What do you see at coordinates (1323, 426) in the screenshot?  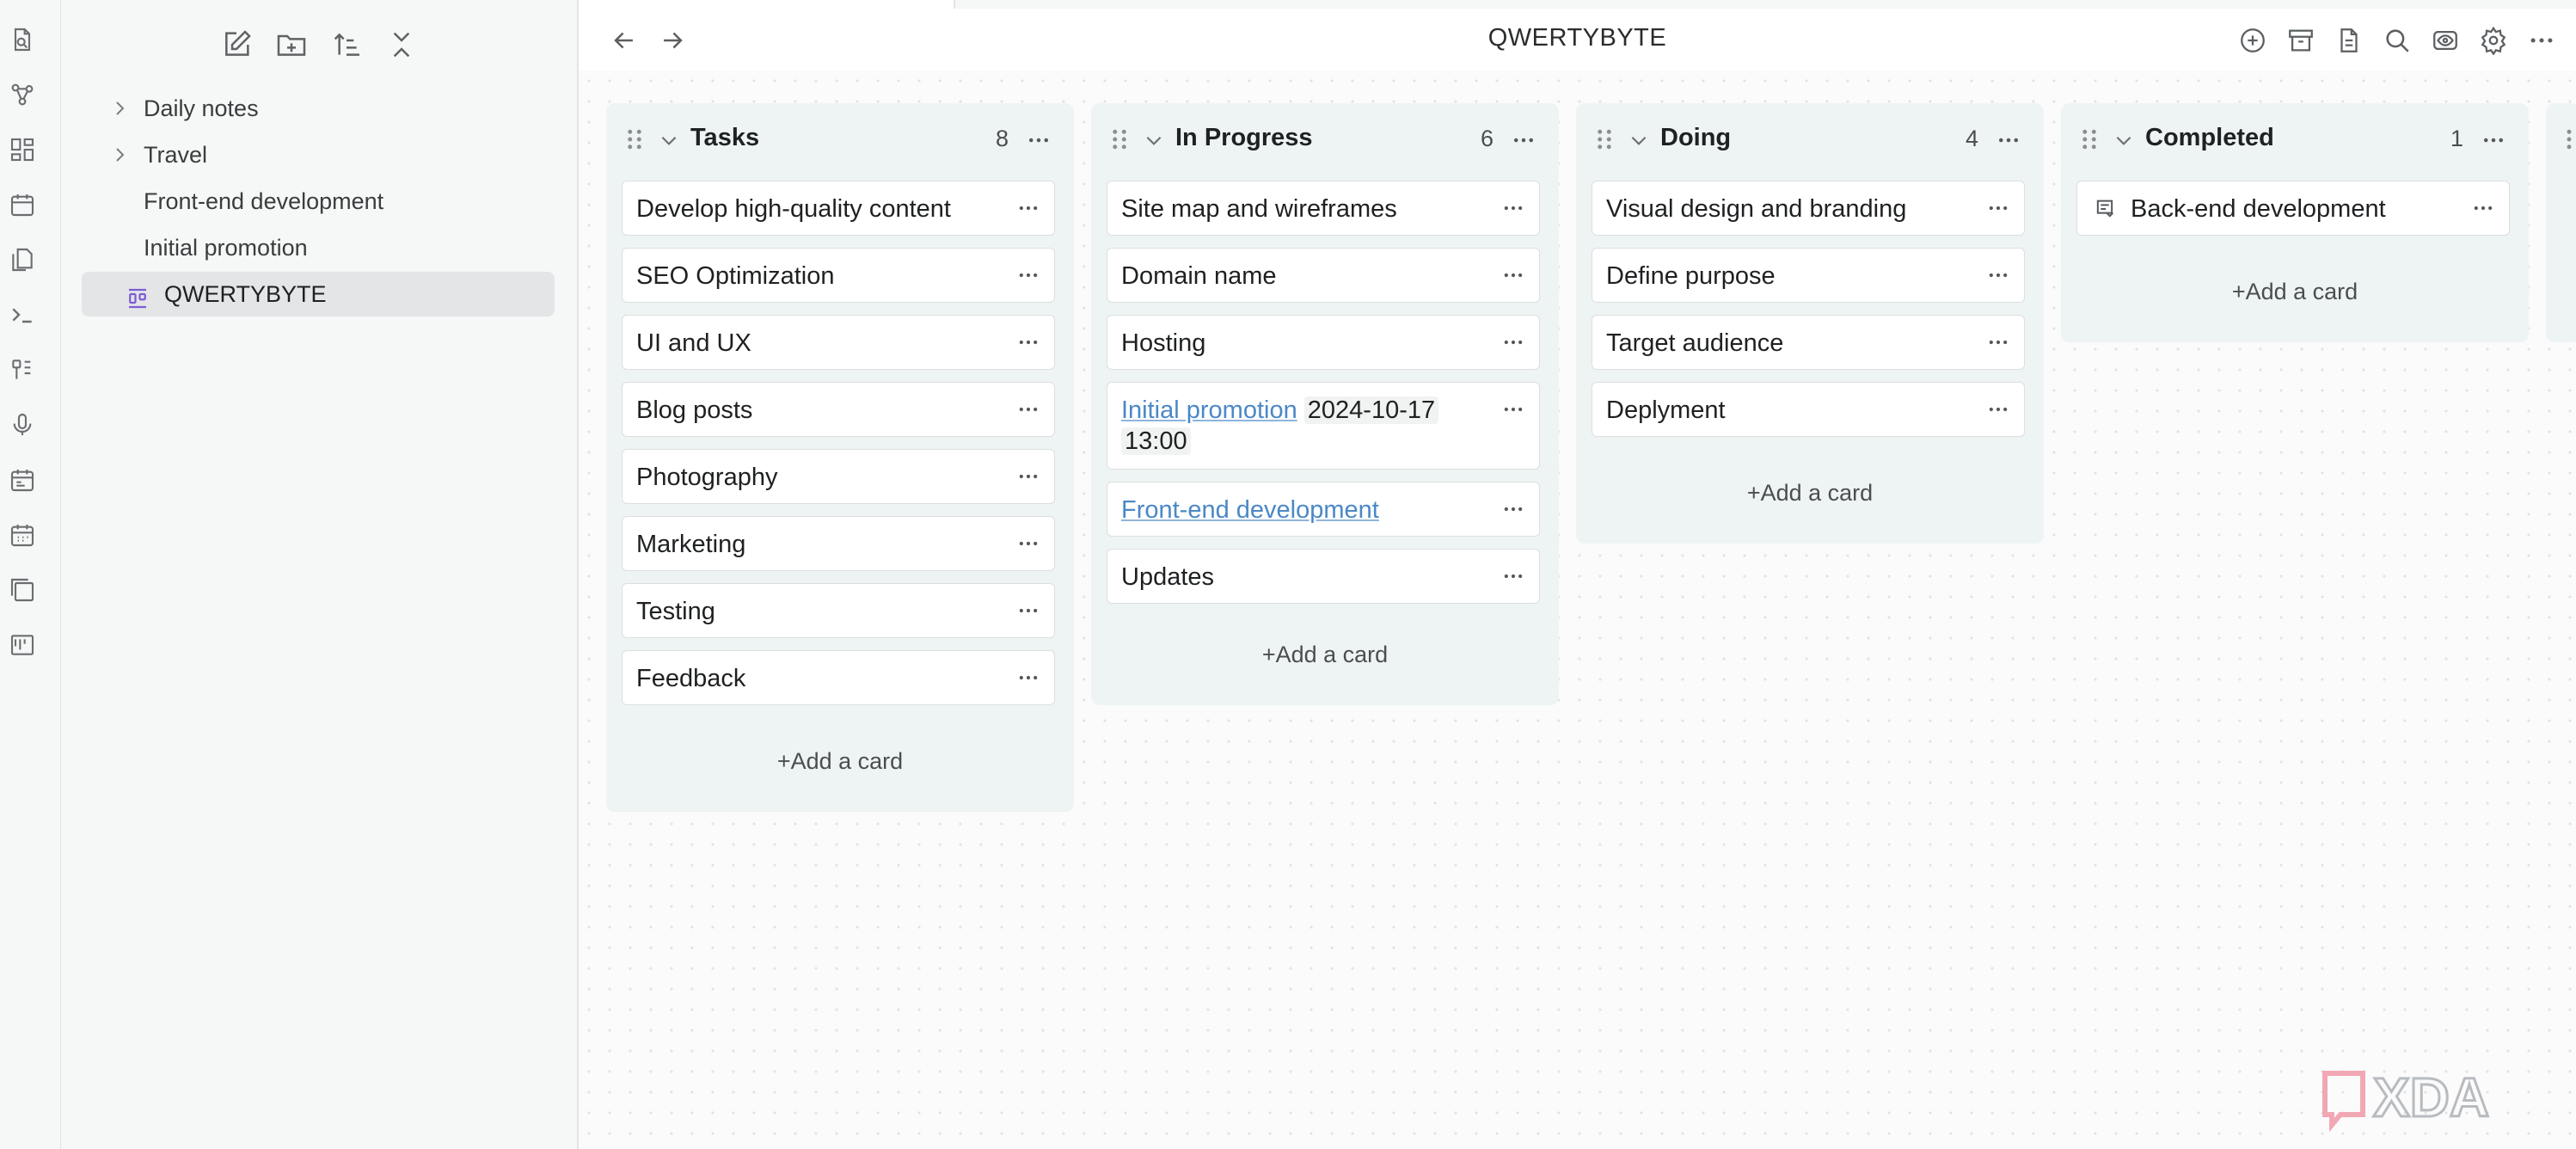 I see `kanban-card: Initial promotion 2024-10-17 13:00` at bounding box center [1323, 426].